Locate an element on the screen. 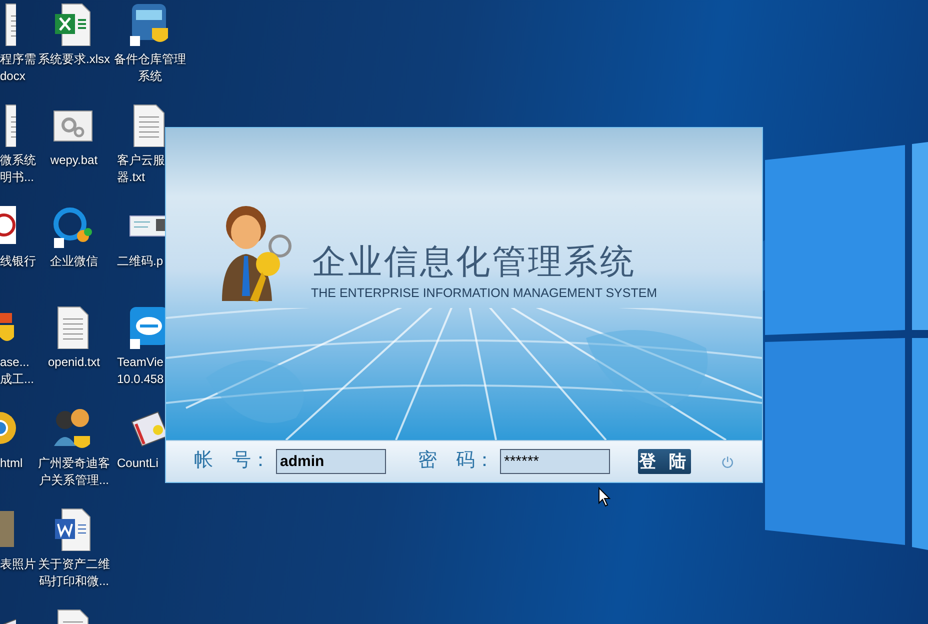  account-field: admin is located at coordinates (331, 461).